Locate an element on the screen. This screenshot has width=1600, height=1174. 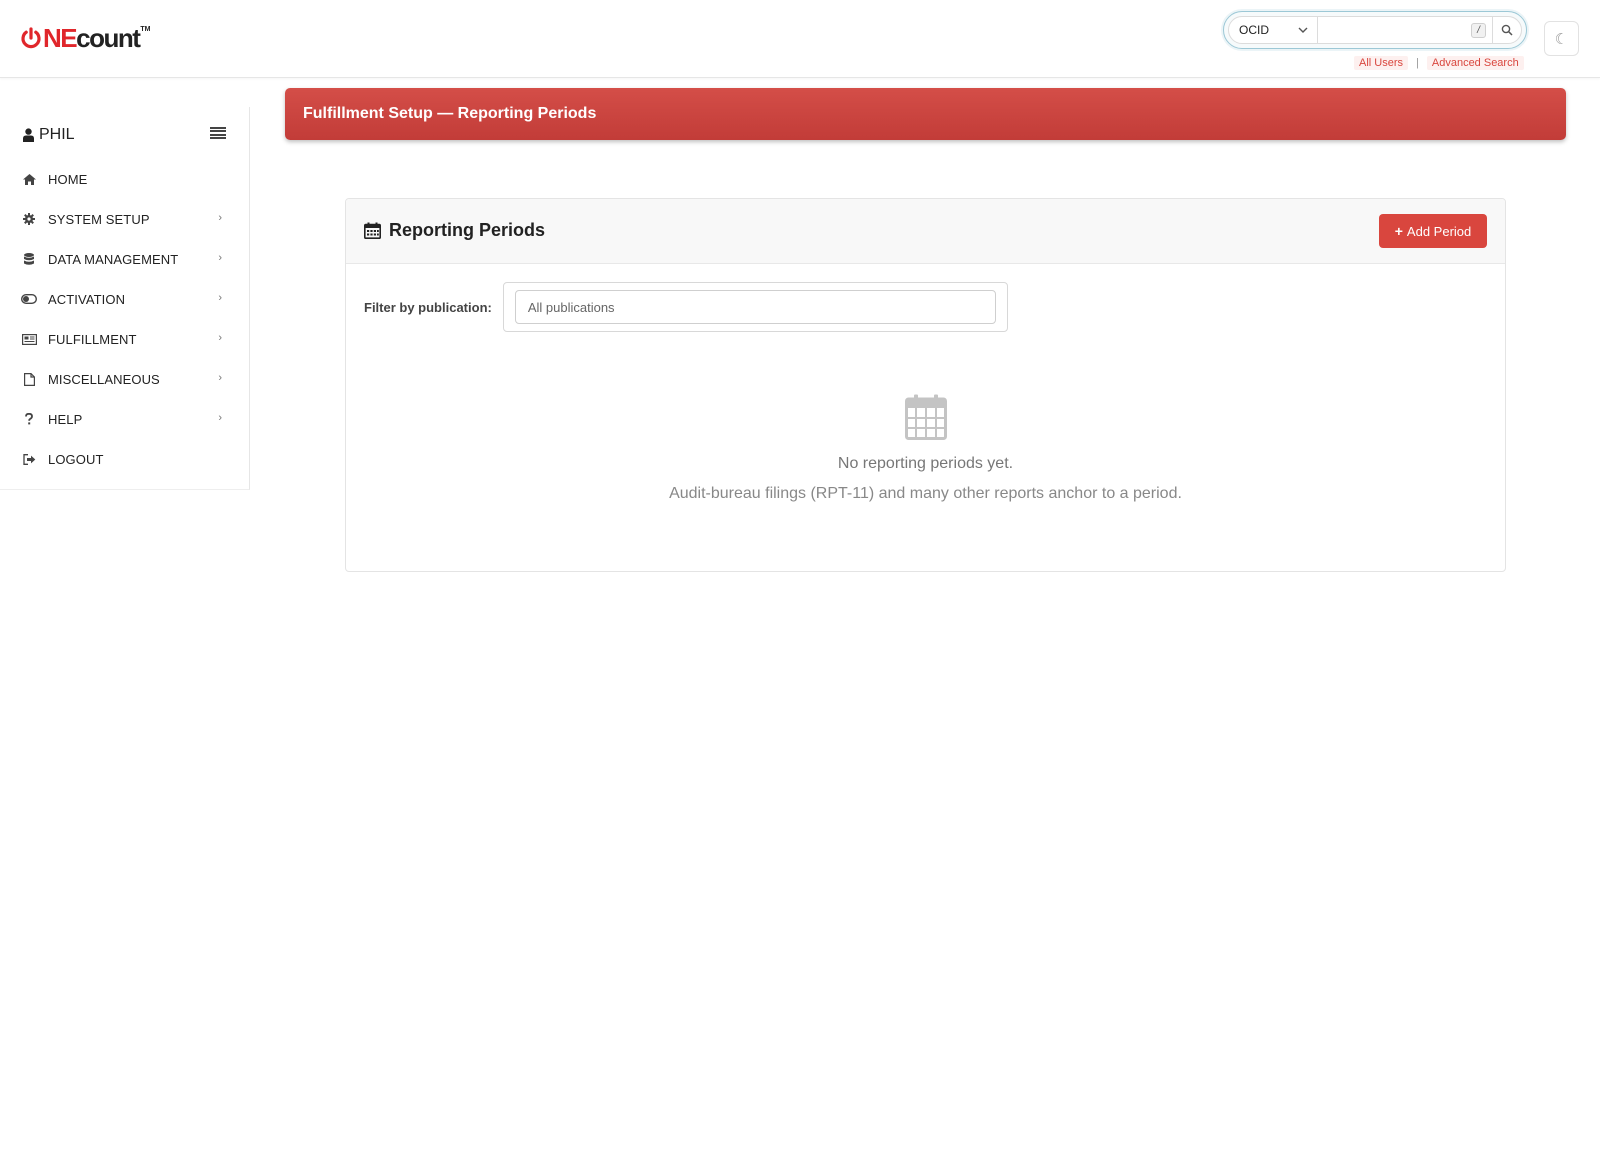
card-title: Reporting Periods is located at coordinates (454, 230).